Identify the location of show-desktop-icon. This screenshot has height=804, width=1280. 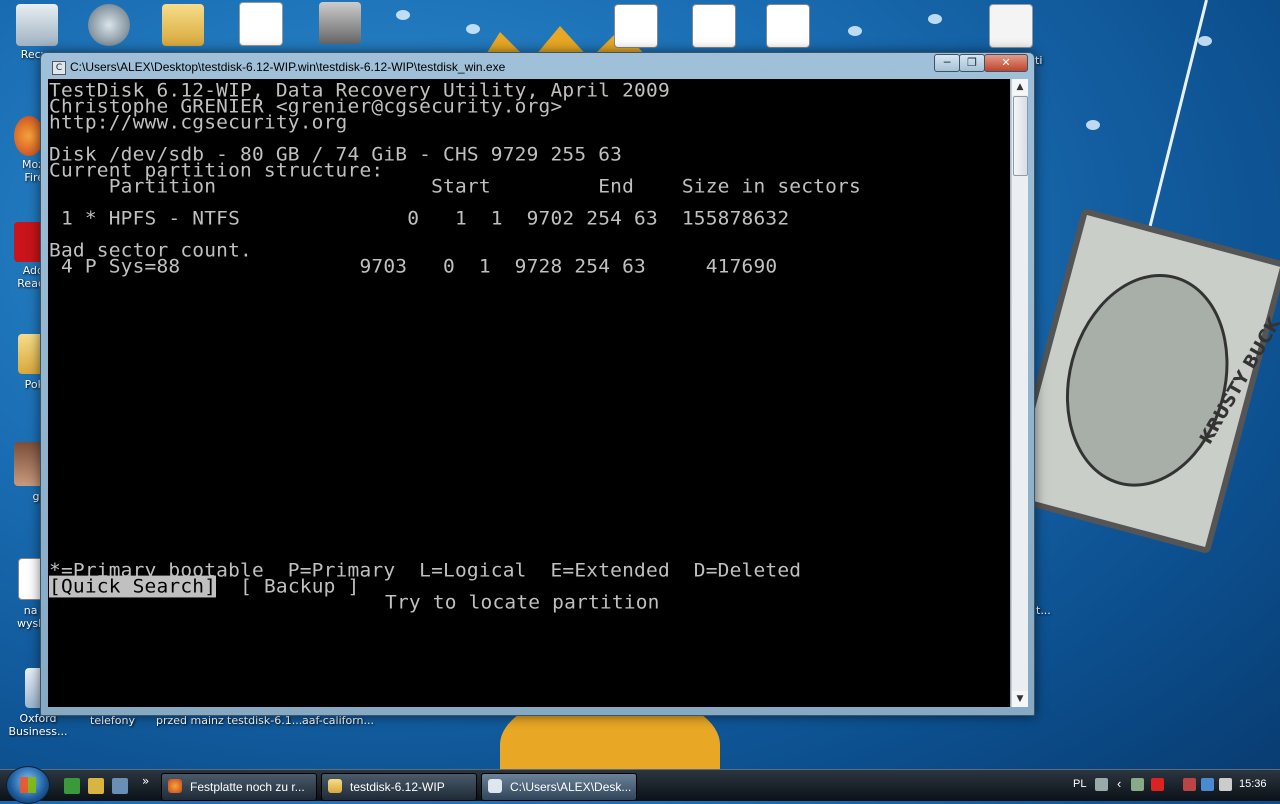
(120, 786).